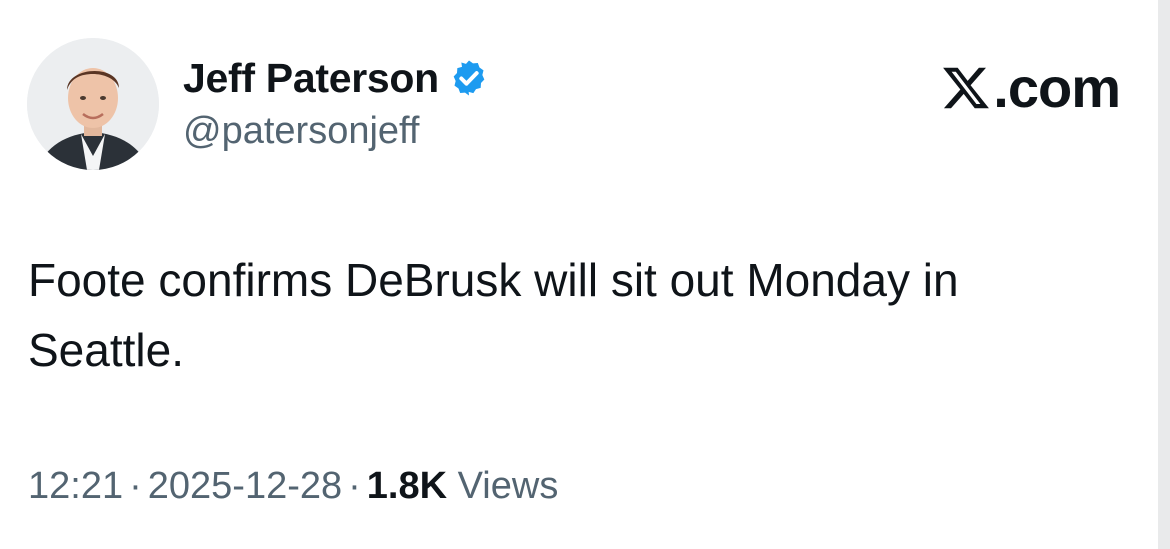  Describe the element at coordinates (469, 78) in the screenshot. I see `verified-badge-icon` at that location.